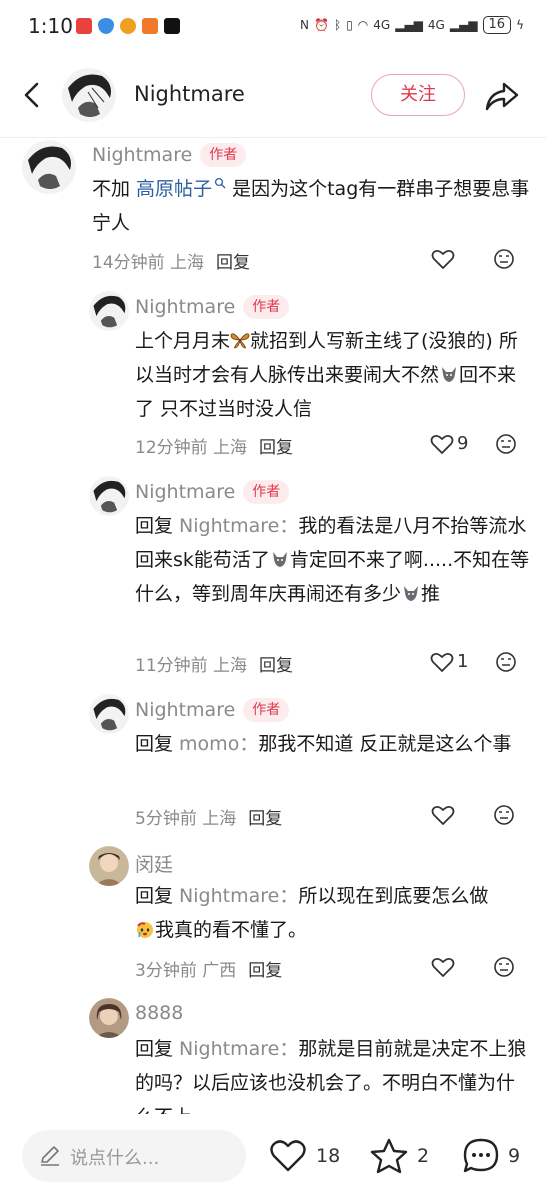 This screenshot has width=546, height=1200. I want to click on share-icon, so click(502, 96).